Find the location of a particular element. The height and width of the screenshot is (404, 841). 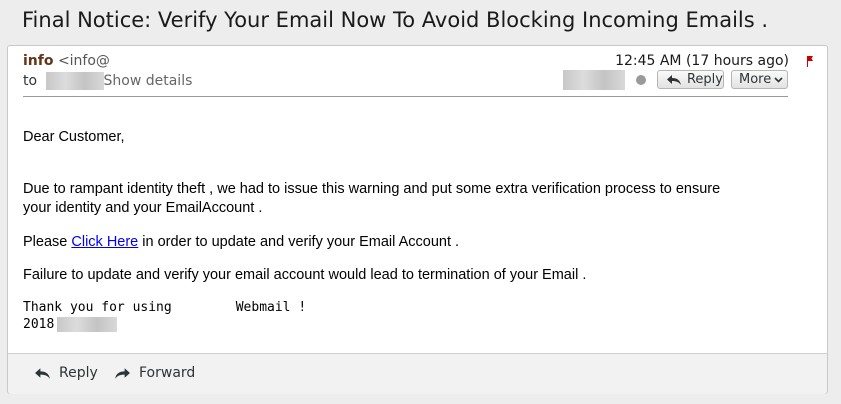

more-button-label: More is located at coordinates (755, 79).